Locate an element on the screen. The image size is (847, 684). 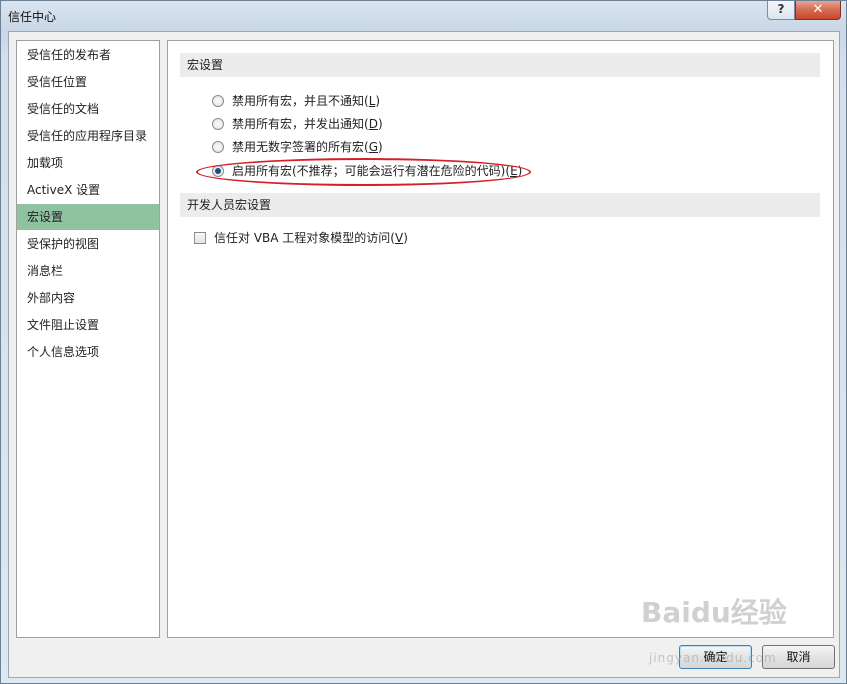
radio-label: 禁用所有宏，并且不通知(L) is located at coordinates (306, 101).